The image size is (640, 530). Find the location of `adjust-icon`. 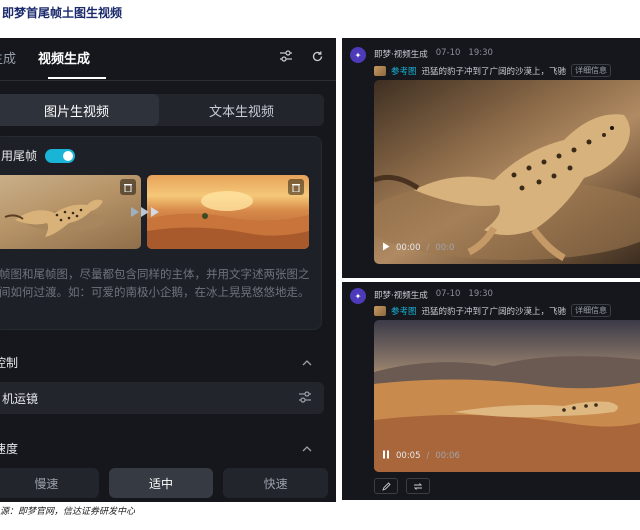

adjust-icon is located at coordinates (305, 398).